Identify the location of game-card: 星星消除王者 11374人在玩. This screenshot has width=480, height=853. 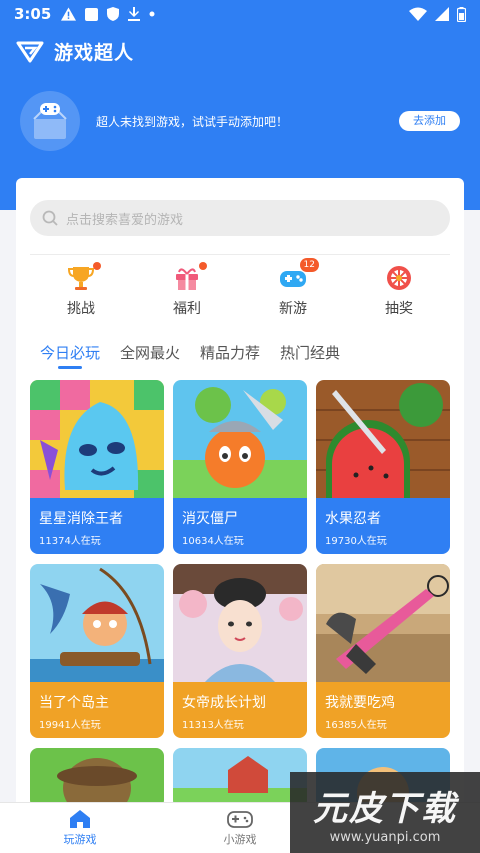
(97, 467).